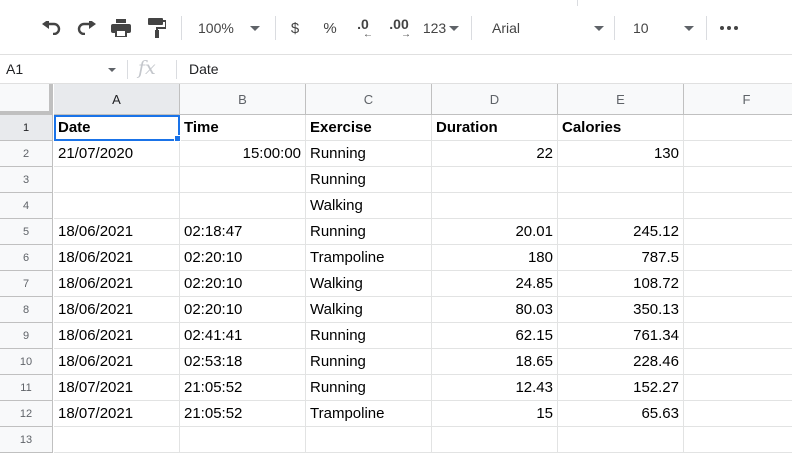 The width and height of the screenshot is (792, 457). I want to click on cell-c6: Trampoline, so click(369, 258).